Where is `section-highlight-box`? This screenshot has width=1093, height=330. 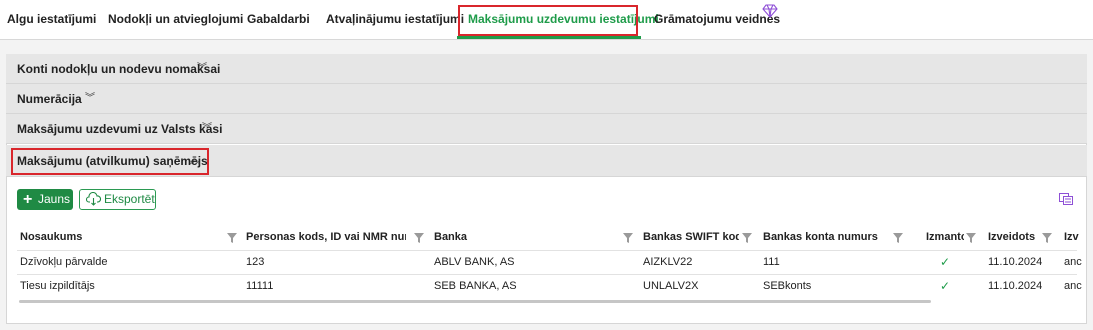
section-highlight-box is located at coordinates (110, 161).